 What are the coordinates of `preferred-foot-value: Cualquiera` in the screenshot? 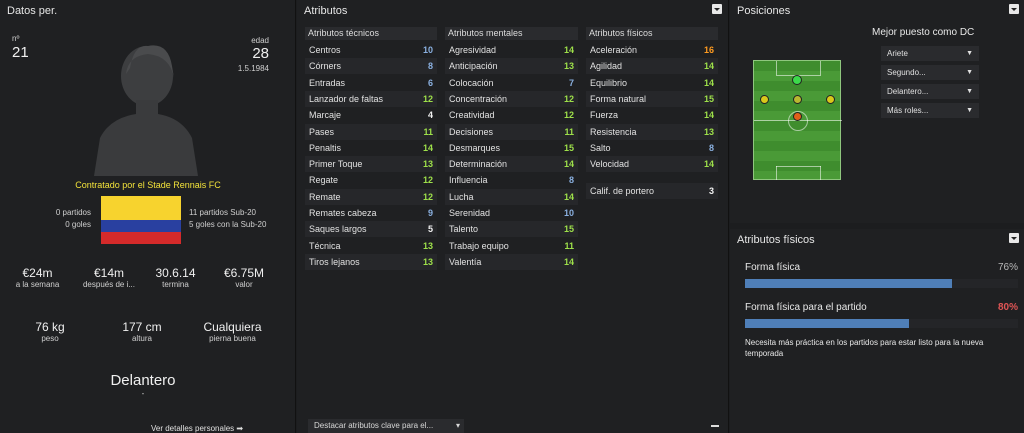 It's located at (232, 327).